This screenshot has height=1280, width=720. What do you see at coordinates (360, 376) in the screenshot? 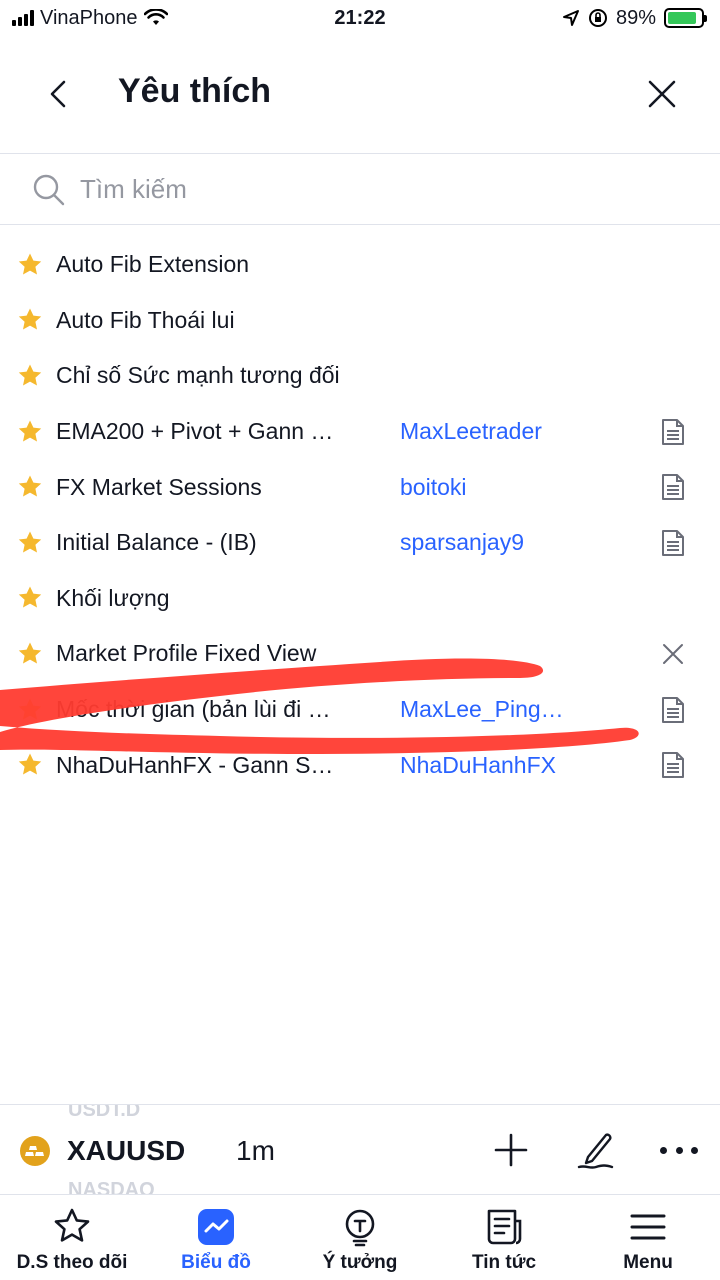
I see `favorite-item: Chỉ số Sức mạnh tương đối` at bounding box center [360, 376].